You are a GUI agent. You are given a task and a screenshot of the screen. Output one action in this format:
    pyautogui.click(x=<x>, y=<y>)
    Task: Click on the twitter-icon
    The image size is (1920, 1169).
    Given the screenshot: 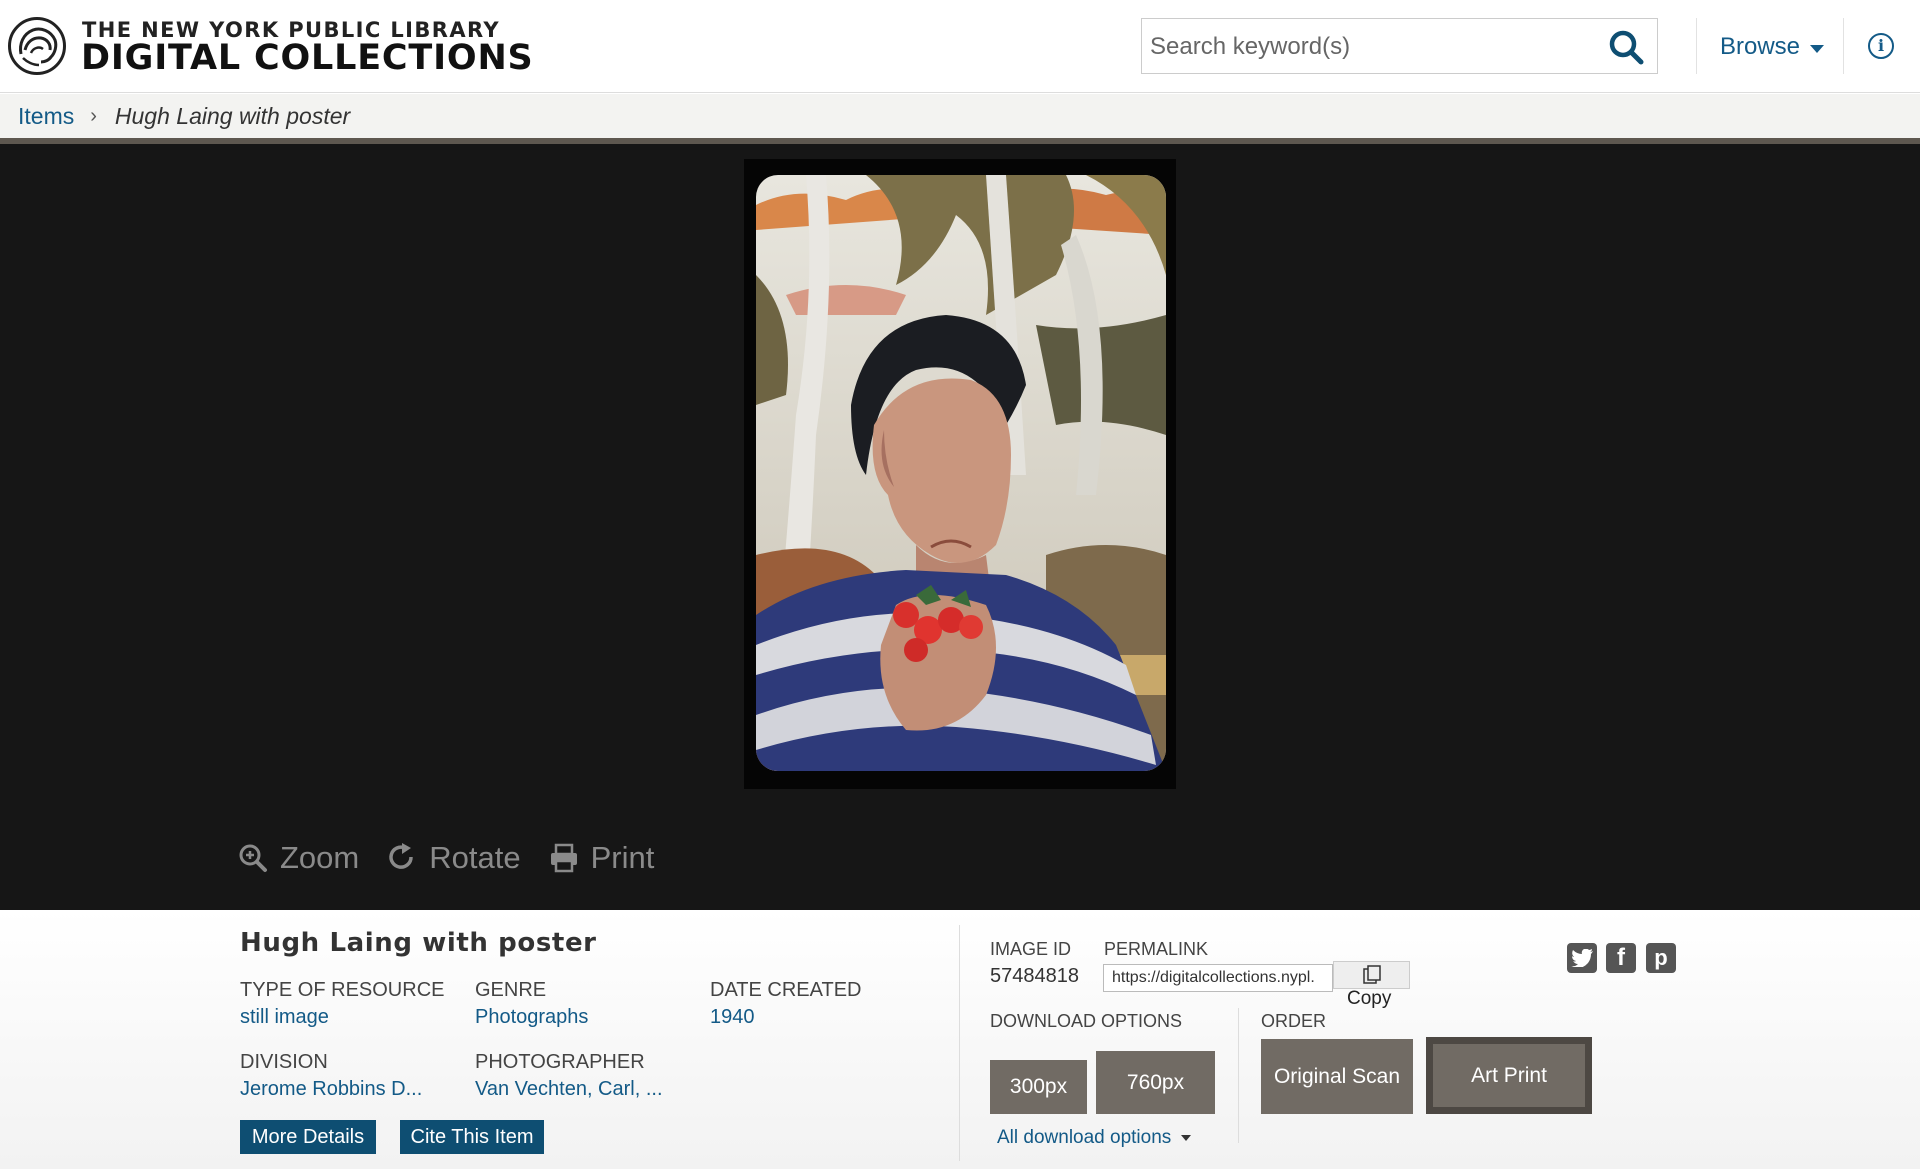 What is the action you would take?
    pyautogui.click(x=1582, y=958)
    